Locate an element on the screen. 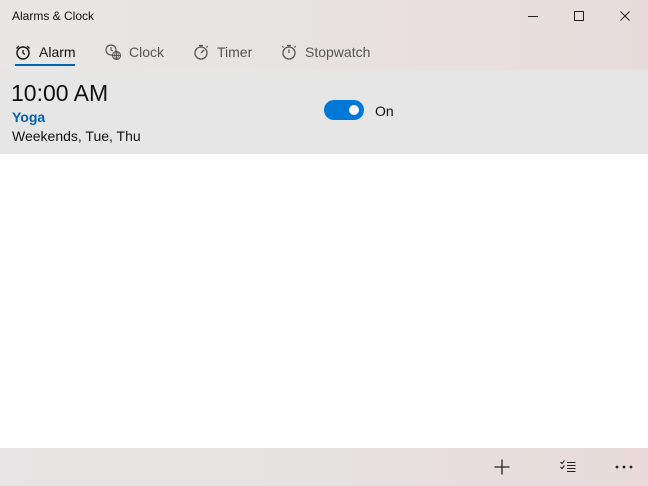 This screenshot has height=486, width=648. alarm-time: 10:00 AM is located at coordinates (60, 93).